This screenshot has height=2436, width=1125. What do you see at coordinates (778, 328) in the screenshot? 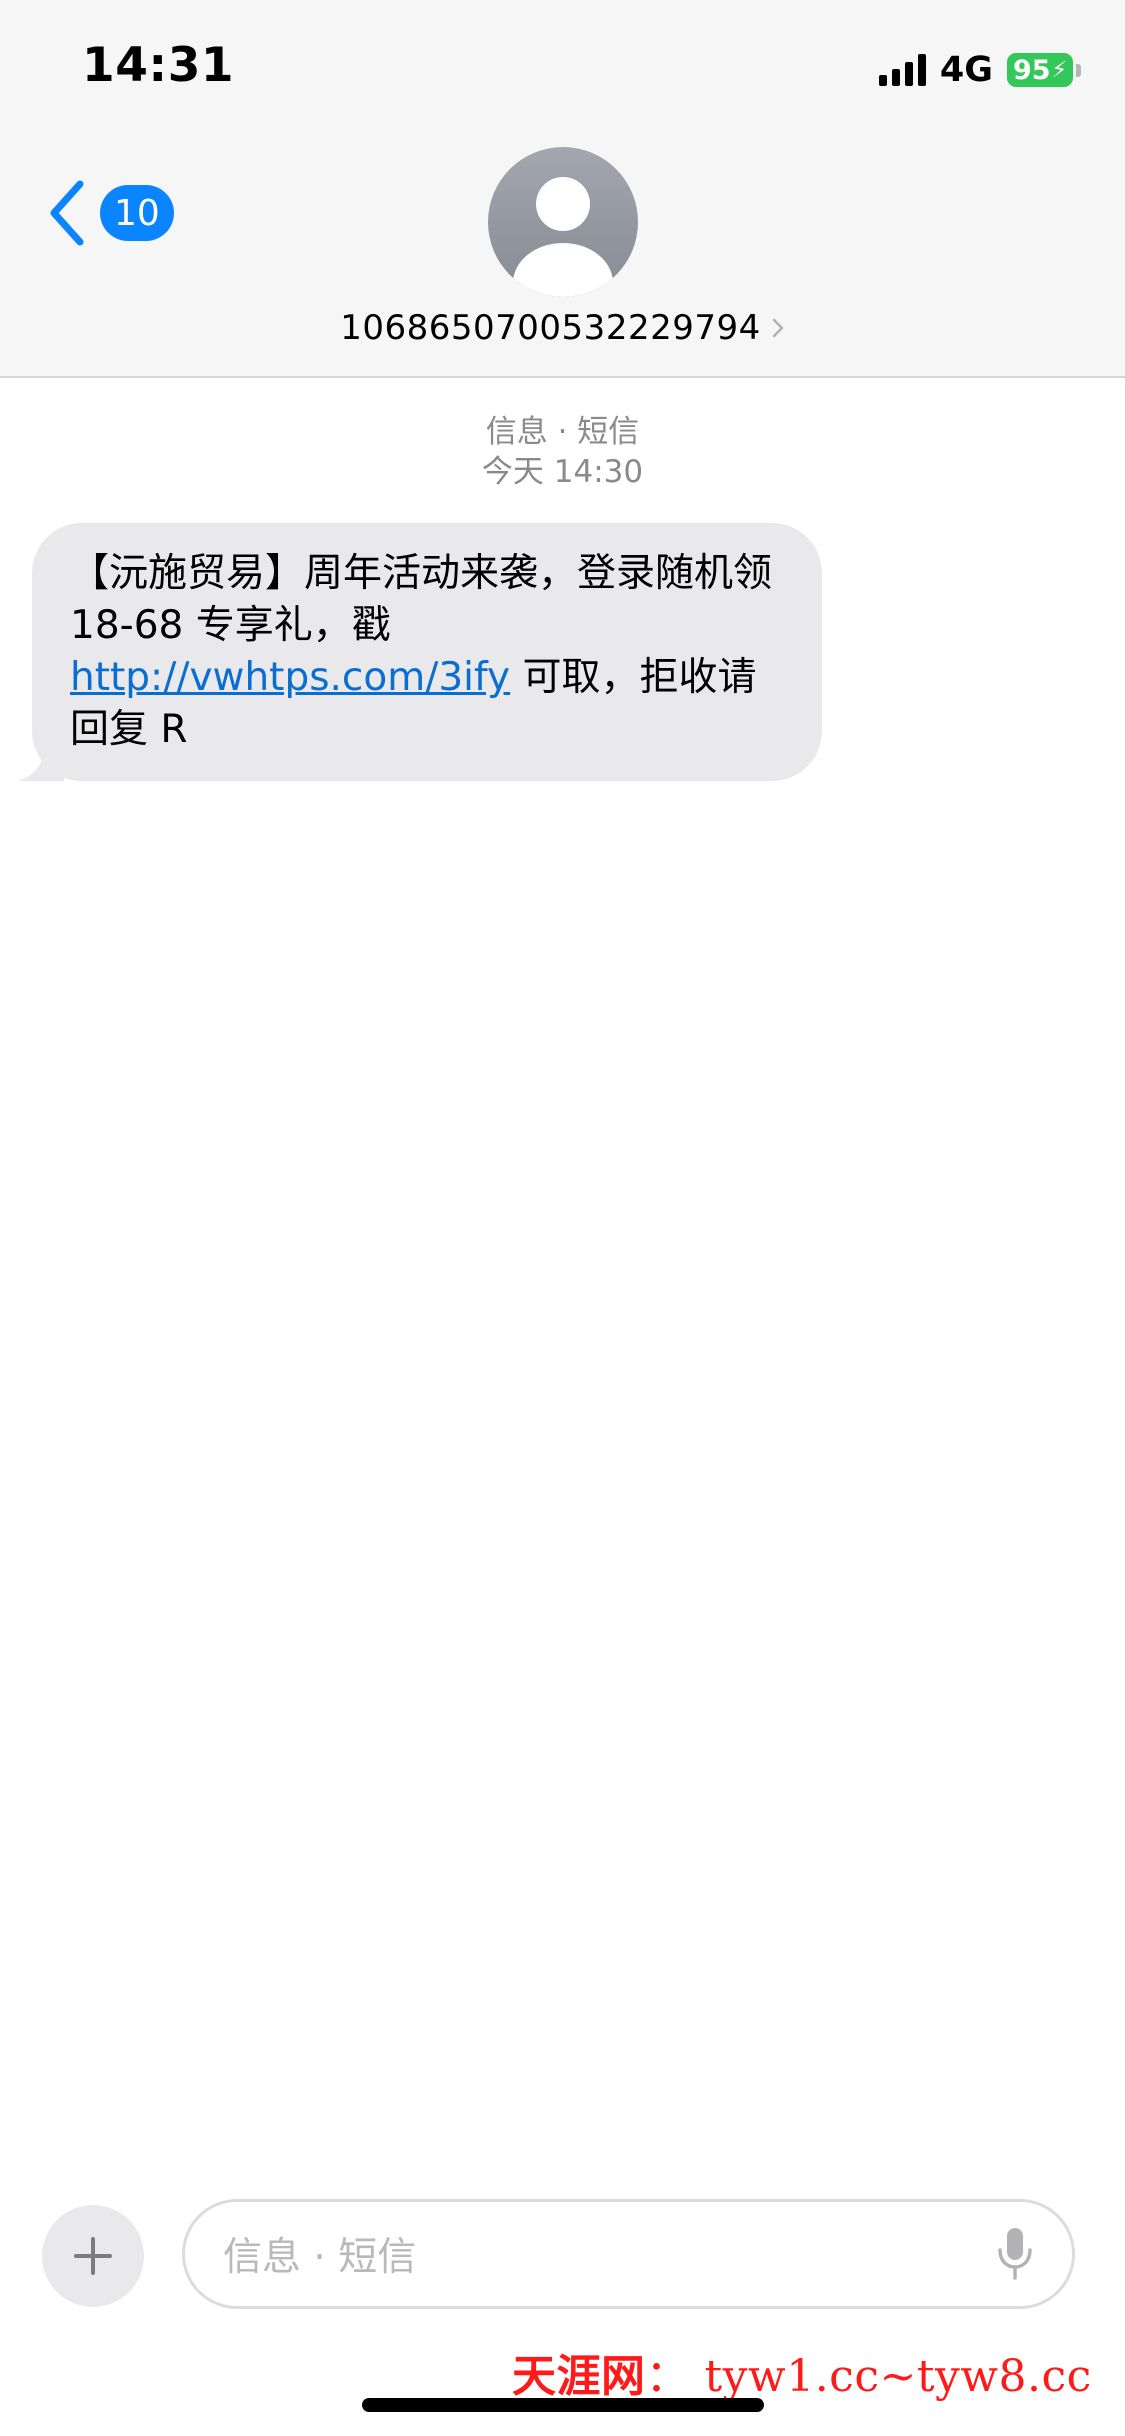
I see `chevron-right-icon` at bounding box center [778, 328].